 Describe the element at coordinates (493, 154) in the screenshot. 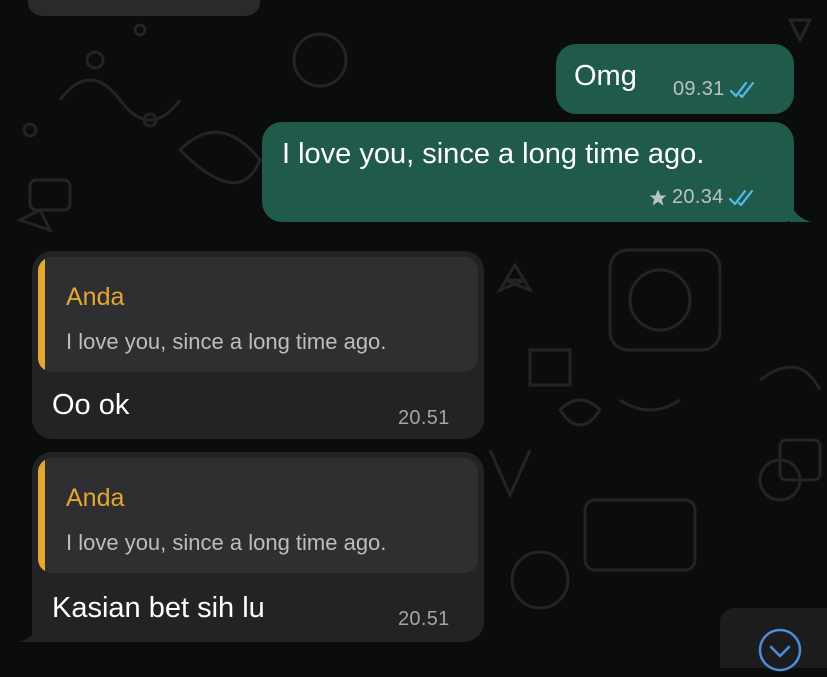

I see `message-text: I love you, since a long time ago.` at that location.